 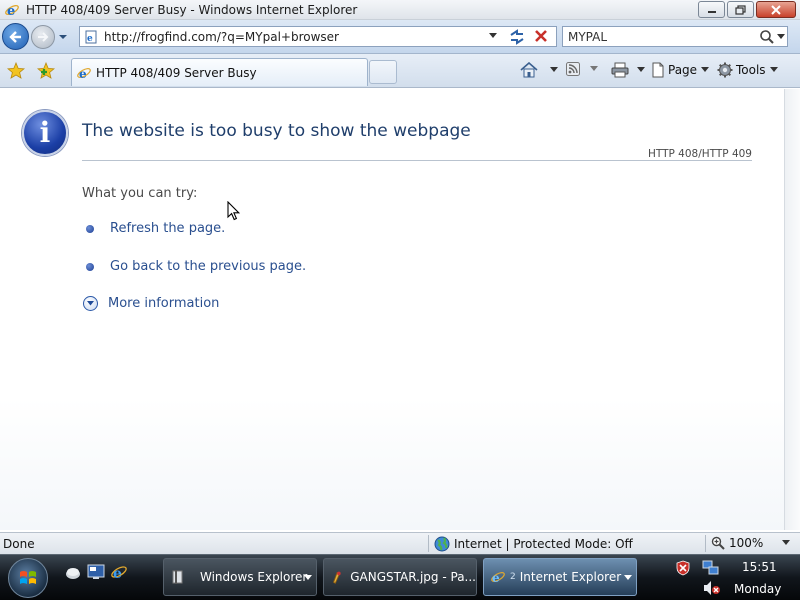 I want to click on list-item: Go back to the previous page., so click(x=196, y=266).